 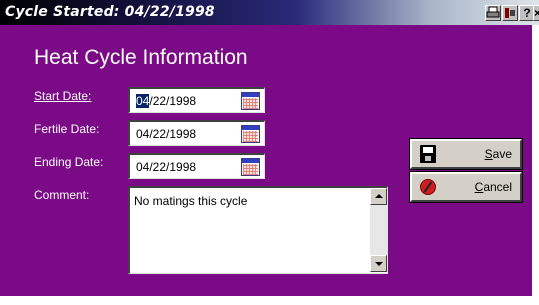 What do you see at coordinates (191, 201) in the screenshot?
I see `comment-text: No matings this cycle` at bounding box center [191, 201].